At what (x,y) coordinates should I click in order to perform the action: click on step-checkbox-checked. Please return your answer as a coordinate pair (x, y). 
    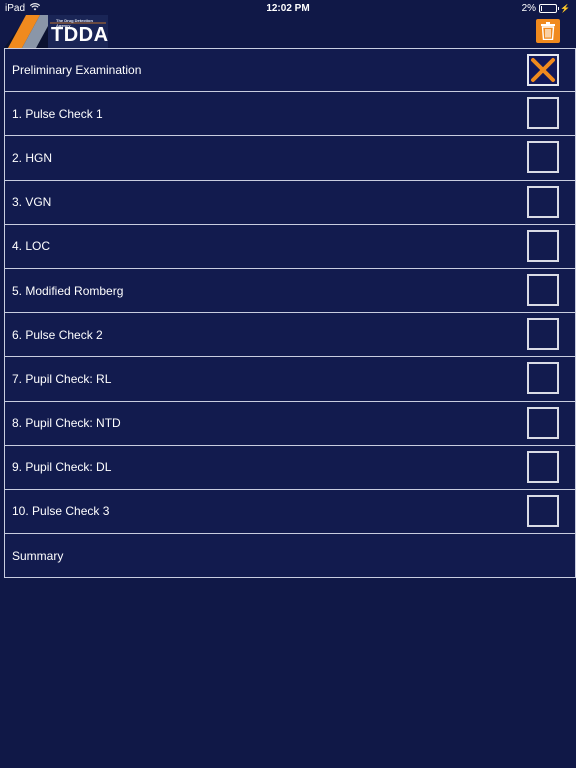
    Looking at the image, I should click on (543, 70).